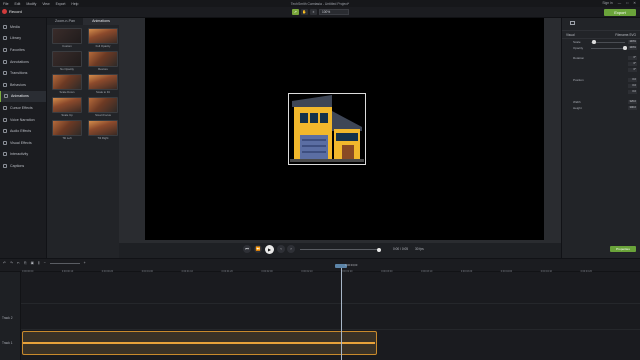 This screenshot has height=360, width=640. Describe the element at coordinates (5, 84) in the screenshot. I see `behavior-icon` at that location.